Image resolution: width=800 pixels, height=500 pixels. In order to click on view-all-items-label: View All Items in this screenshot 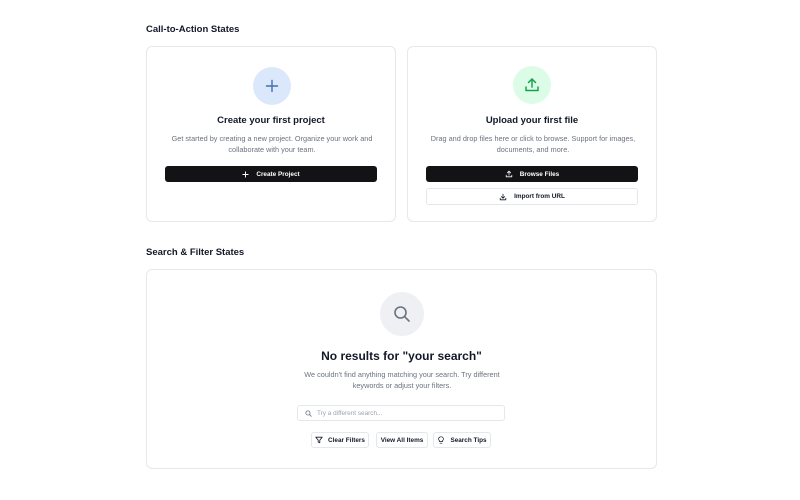, I will do `click(402, 440)`.